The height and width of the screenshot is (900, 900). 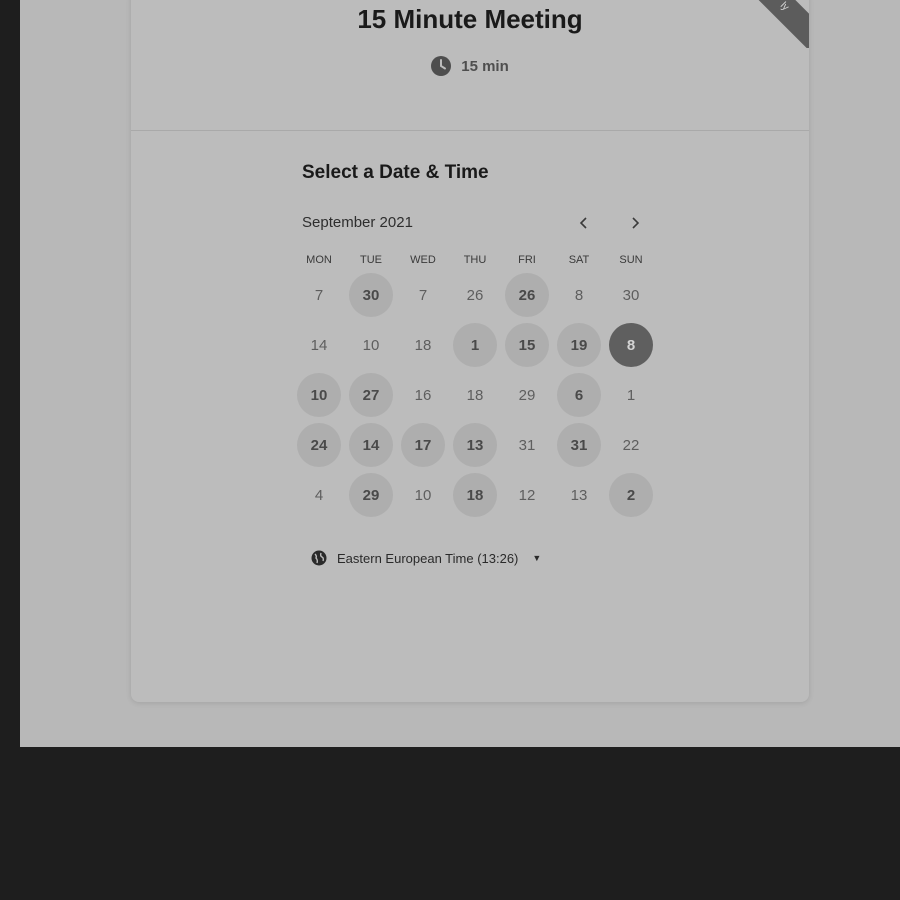 I want to click on clock-icon, so click(x=441, y=66).